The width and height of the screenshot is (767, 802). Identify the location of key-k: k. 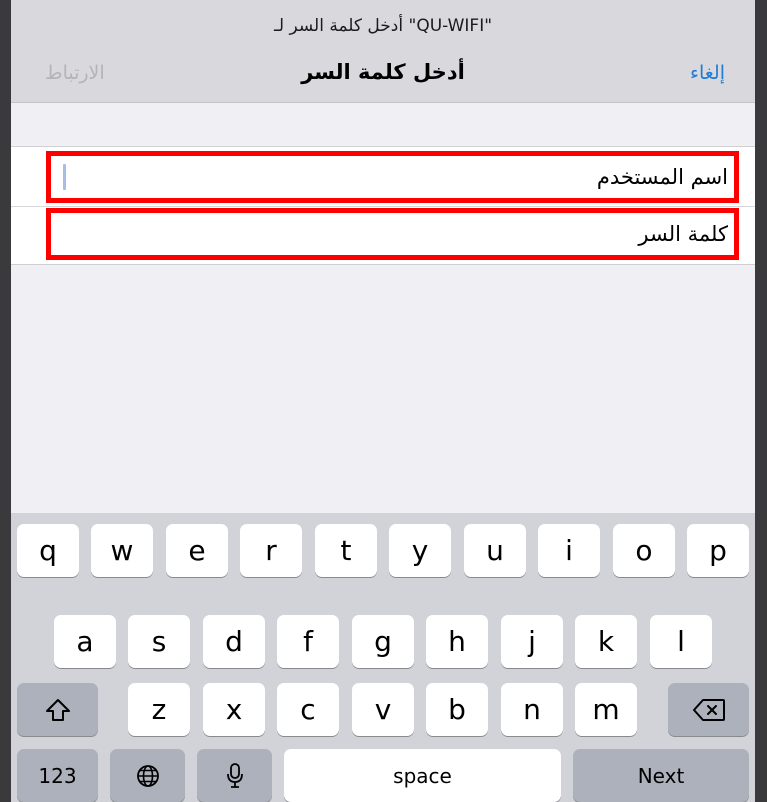
(606, 641).